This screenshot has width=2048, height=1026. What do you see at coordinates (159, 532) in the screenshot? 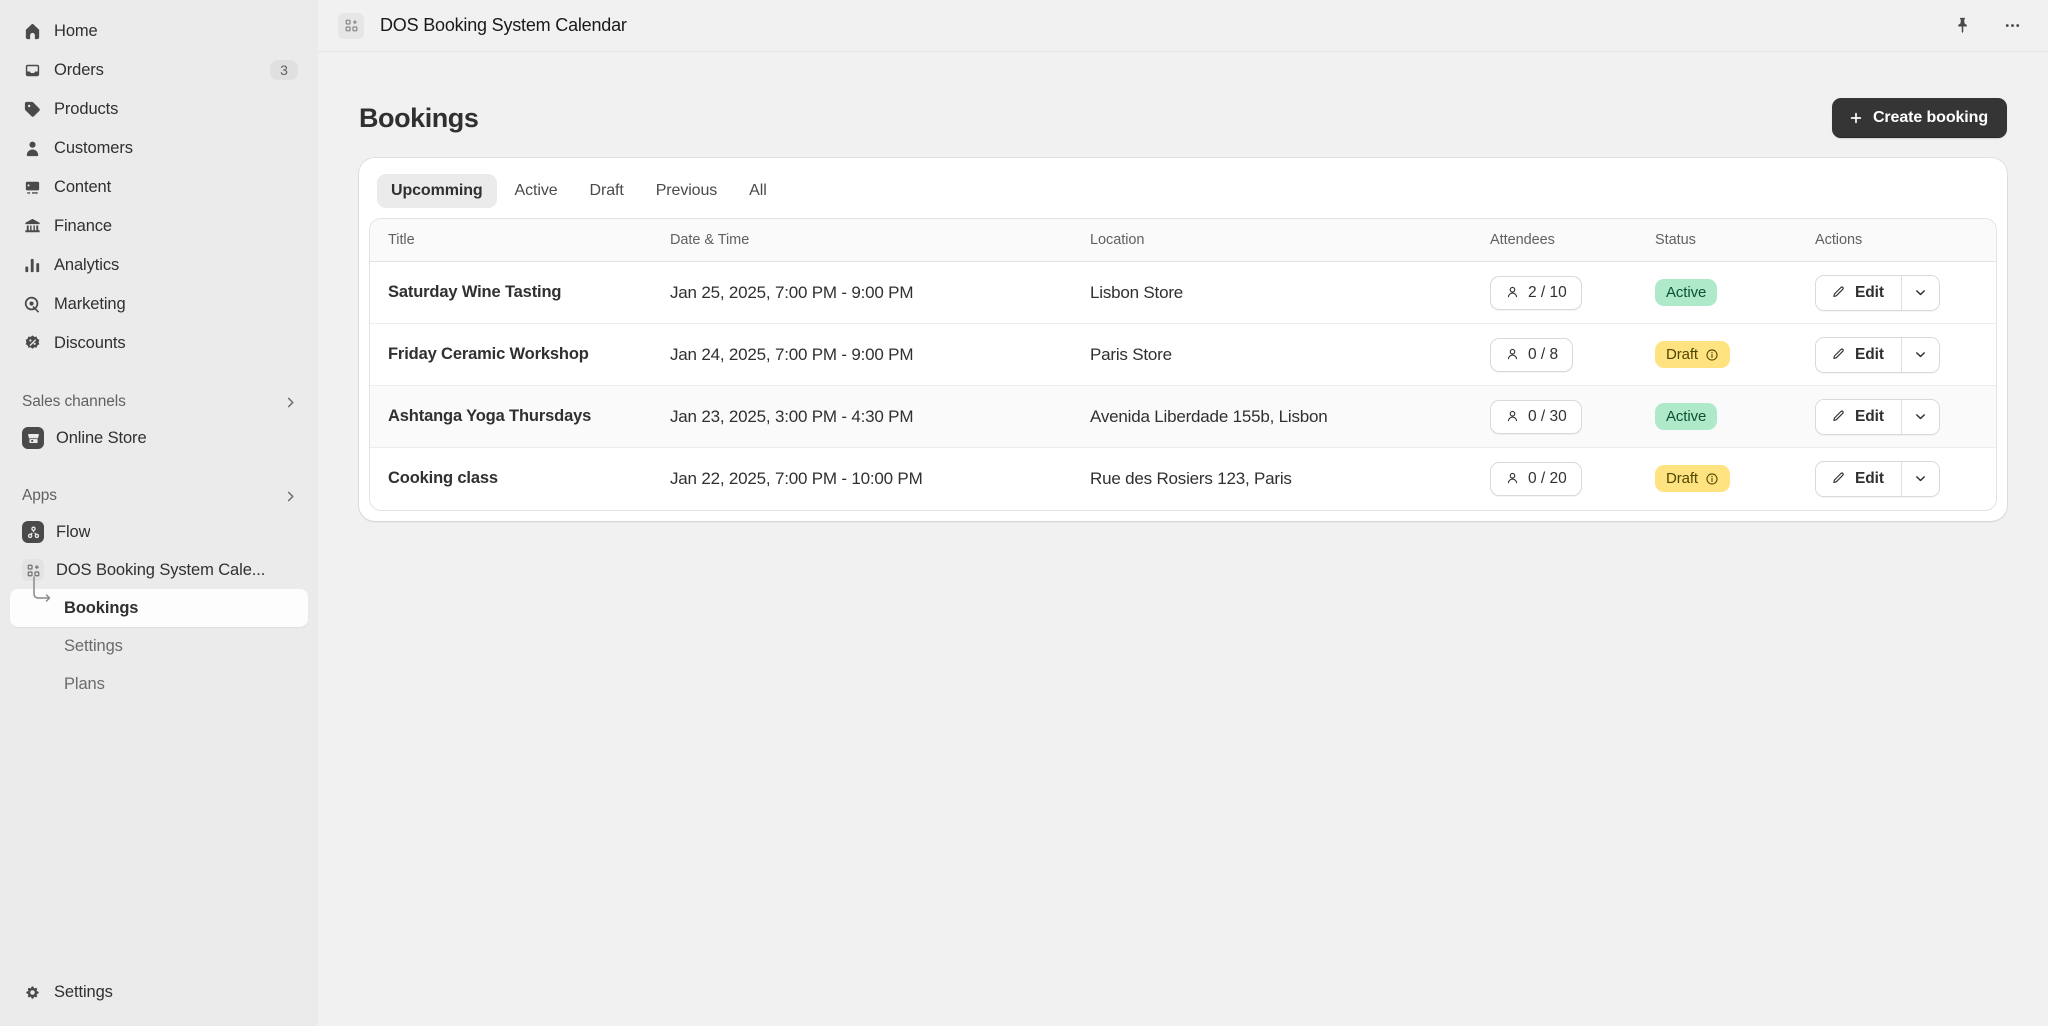
I see `sidebar-item-flow: Flow` at bounding box center [159, 532].